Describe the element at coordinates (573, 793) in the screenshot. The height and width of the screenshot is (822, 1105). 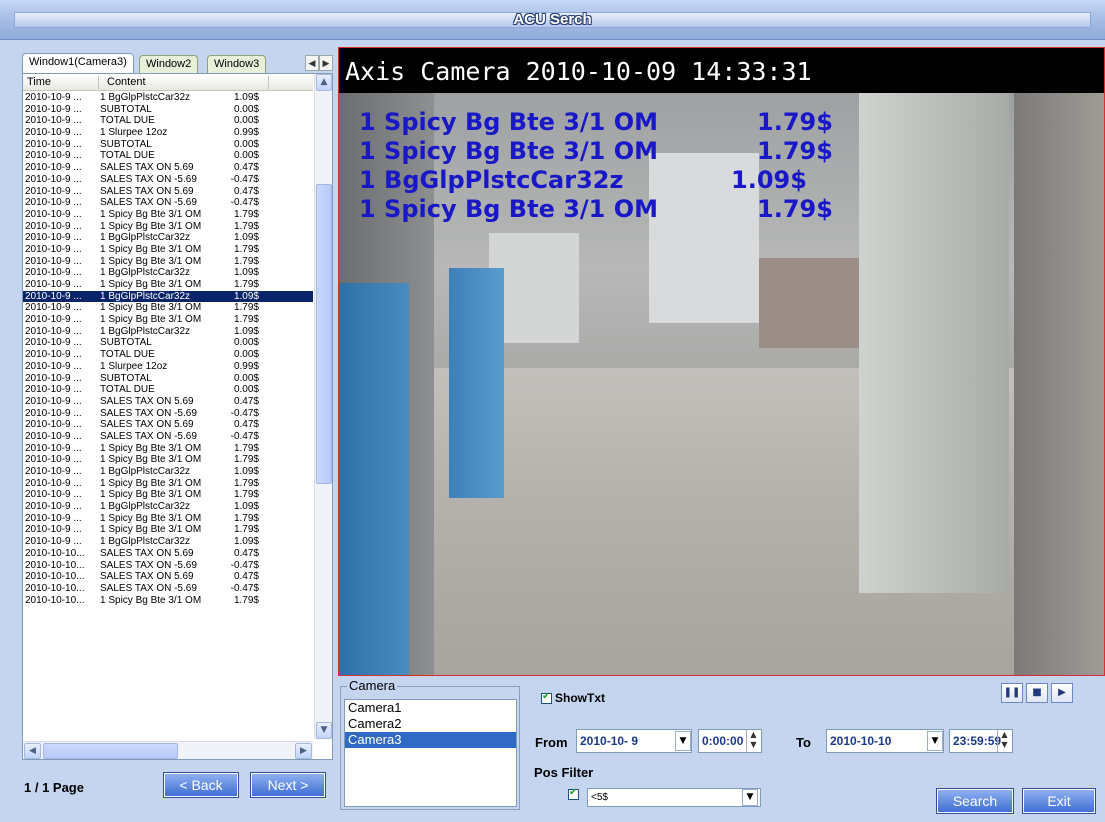
I see `pos-filter-checkbox` at that location.